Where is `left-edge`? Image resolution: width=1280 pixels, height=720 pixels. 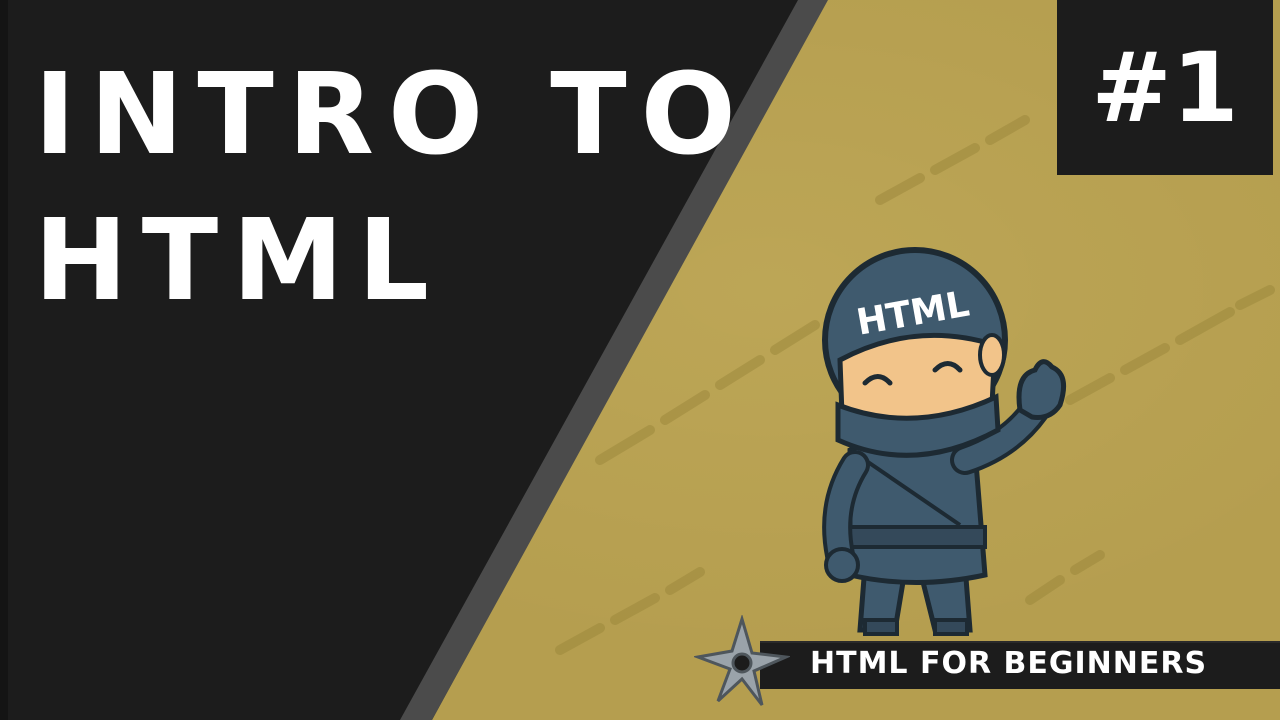
left-edge is located at coordinates (4, 360).